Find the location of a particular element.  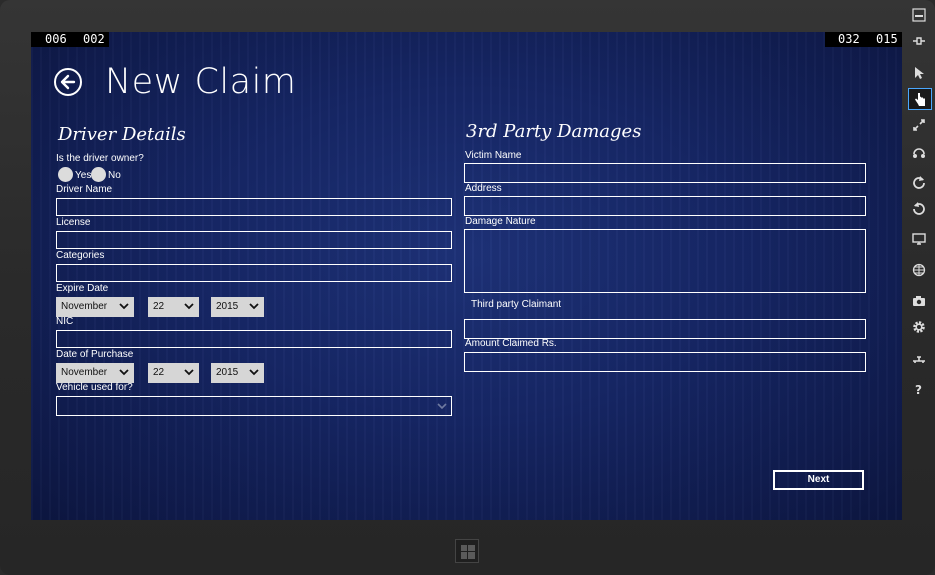

location-icon is located at coordinates (919, 270).